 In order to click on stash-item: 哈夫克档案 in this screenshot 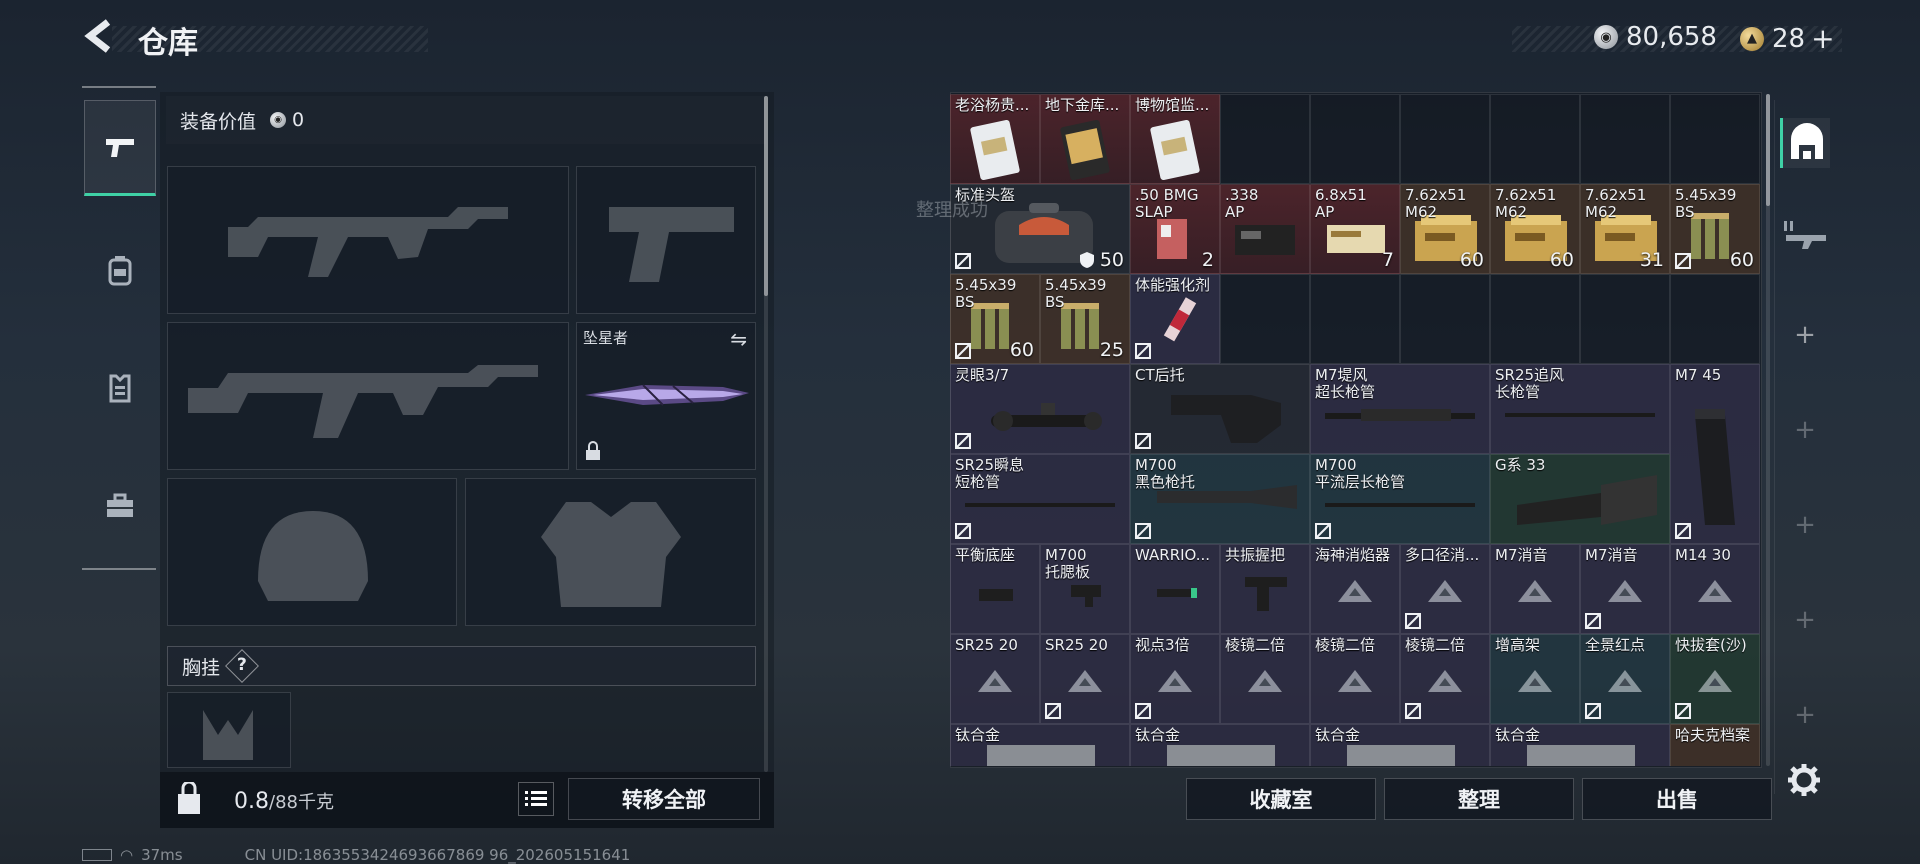, I will do `click(1715, 745)`.